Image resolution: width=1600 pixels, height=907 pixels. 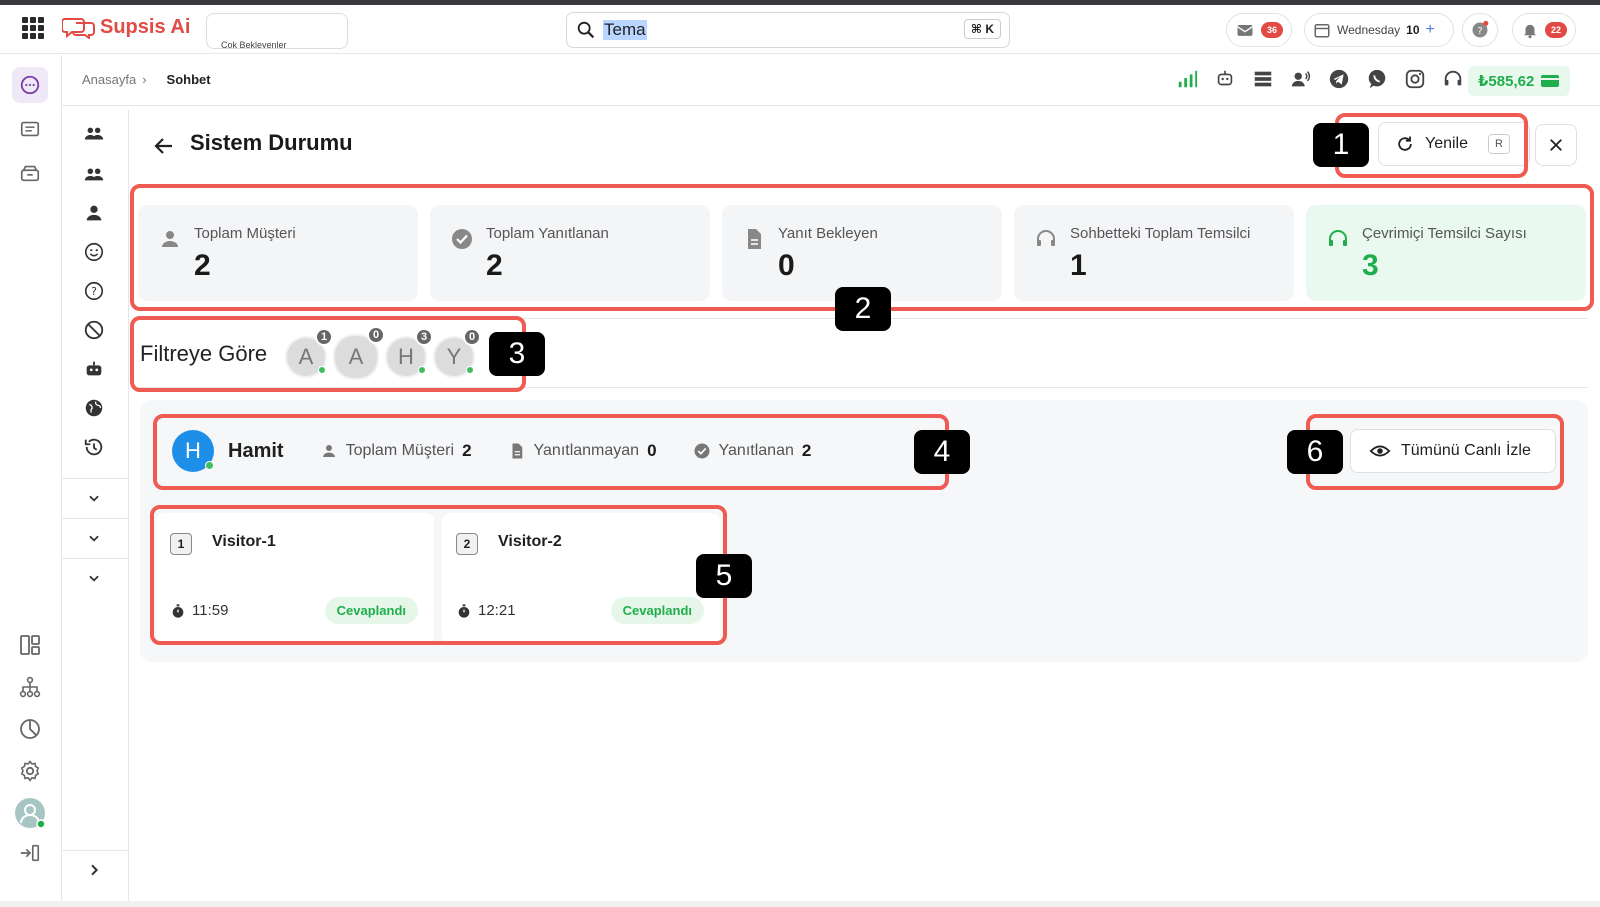 I want to click on smiley-icon, so click(x=94, y=252).